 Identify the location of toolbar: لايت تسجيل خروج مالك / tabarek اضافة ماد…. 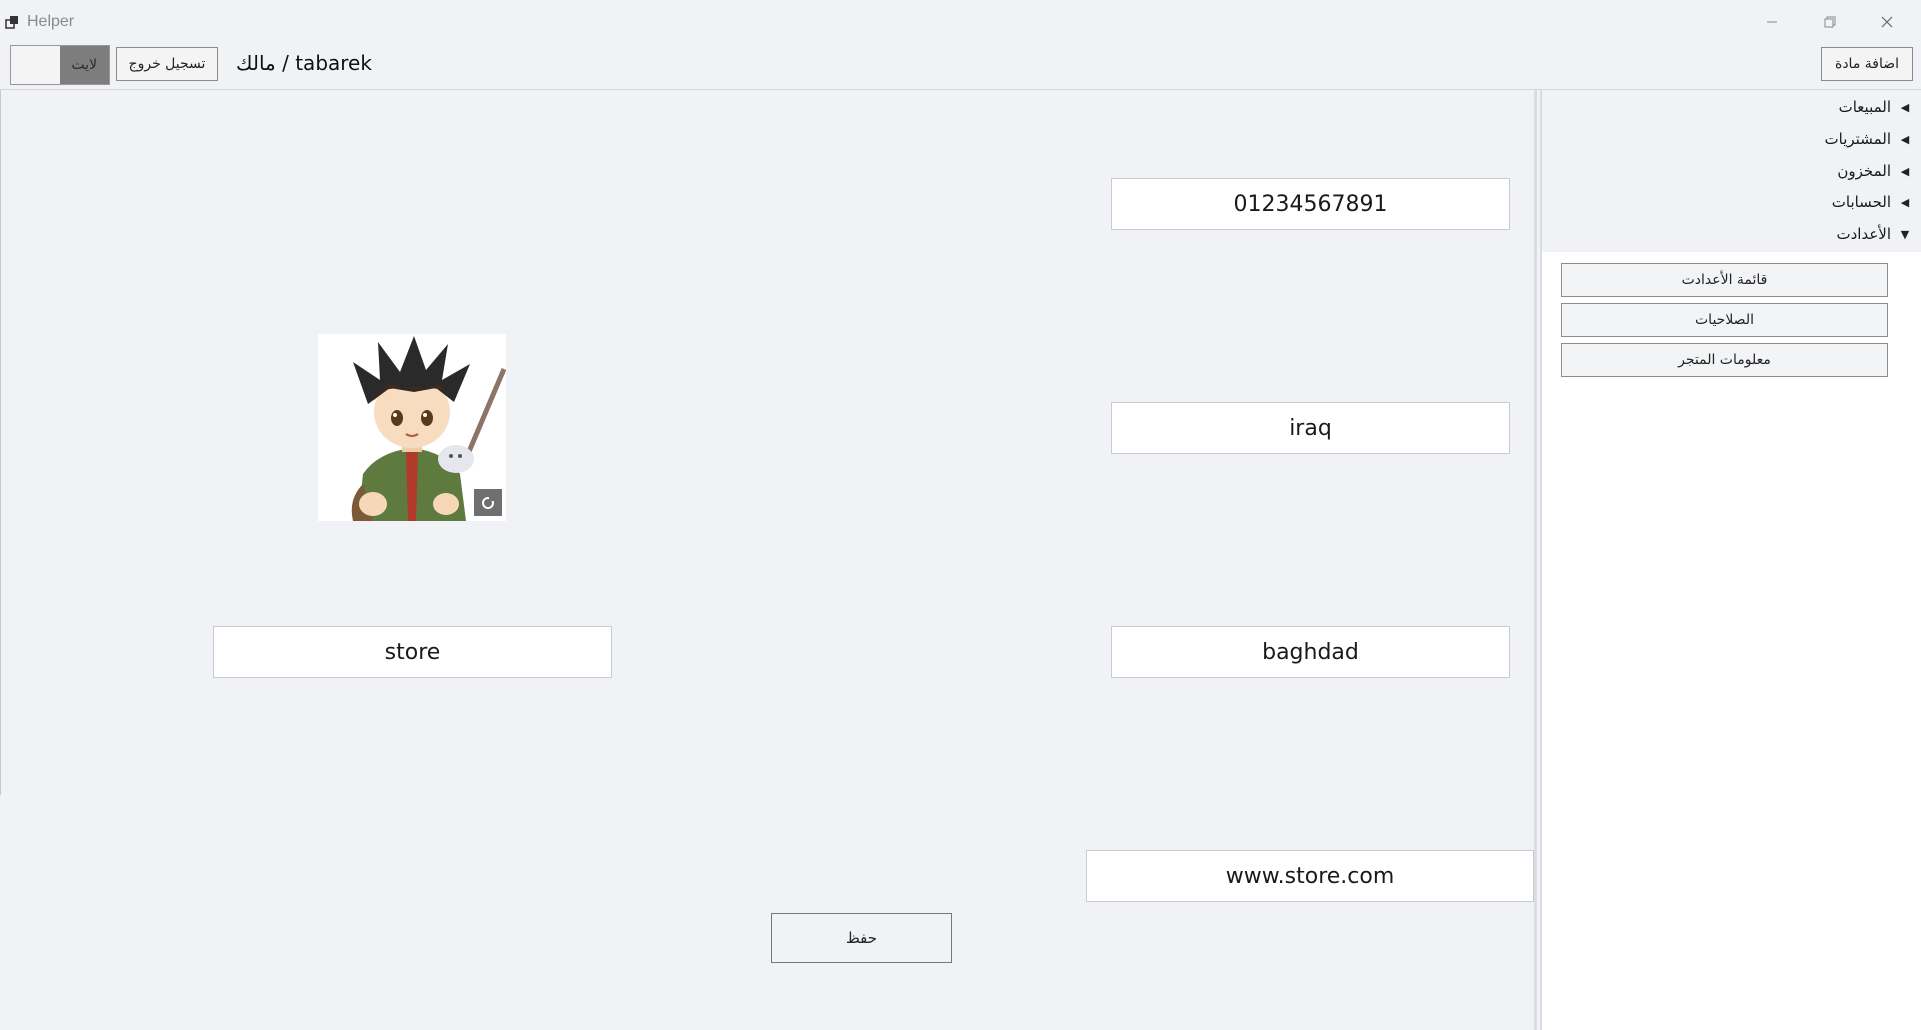
(960, 66).